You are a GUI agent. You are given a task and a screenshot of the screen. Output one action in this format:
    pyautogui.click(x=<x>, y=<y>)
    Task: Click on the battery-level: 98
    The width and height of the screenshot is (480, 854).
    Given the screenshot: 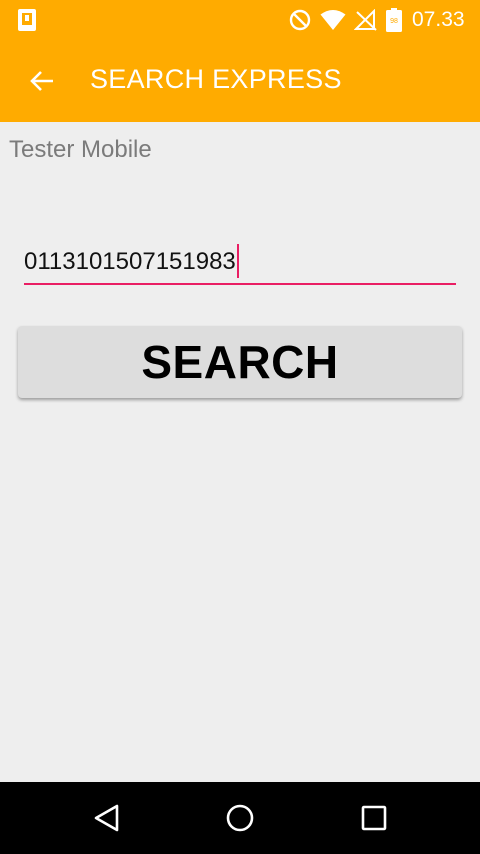 What is the action you would take?
    pyautogui.click(x=394, y=21)
    